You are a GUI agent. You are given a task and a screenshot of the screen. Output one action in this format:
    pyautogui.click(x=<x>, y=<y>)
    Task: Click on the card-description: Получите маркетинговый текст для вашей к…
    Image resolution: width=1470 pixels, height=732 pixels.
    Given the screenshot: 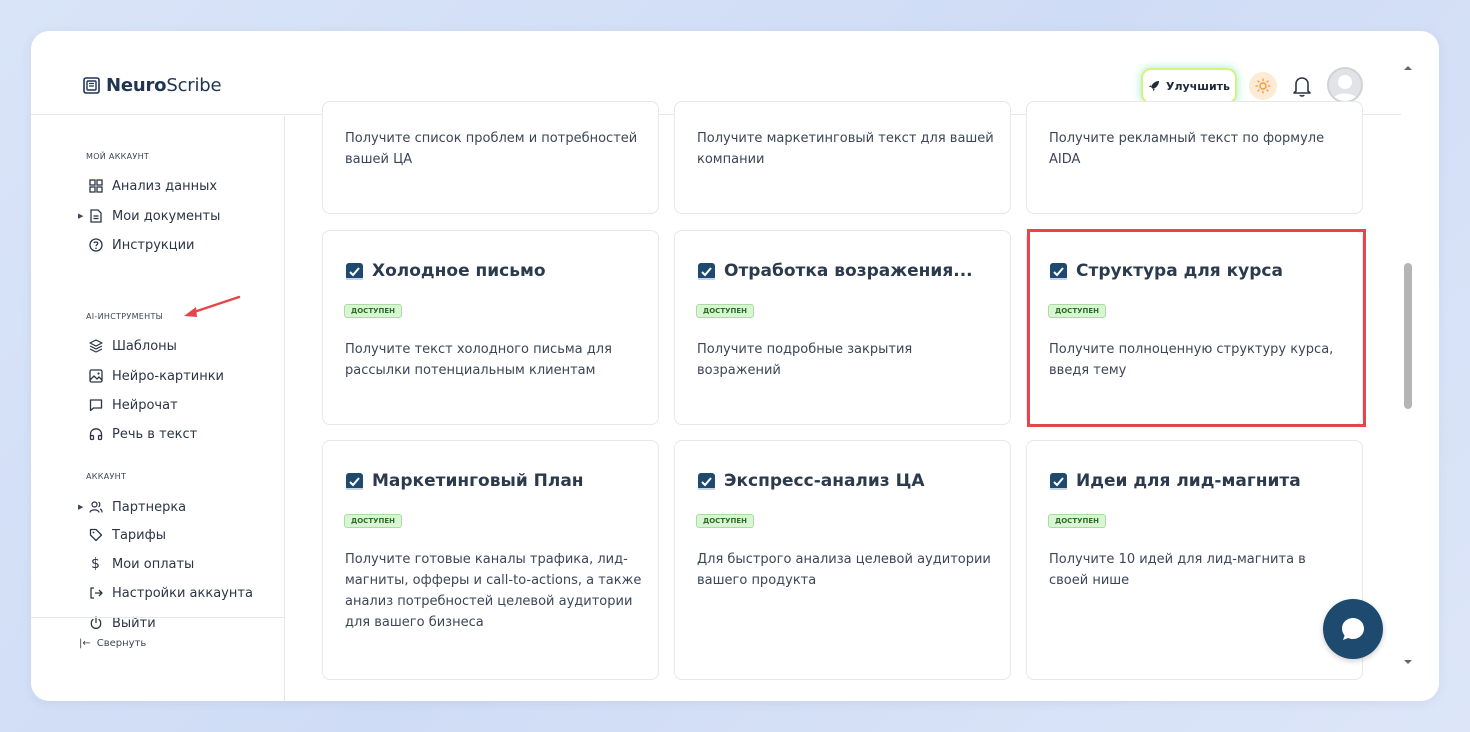 What is the action you would take?
    pyautogui.click(x=845, y=149)
    